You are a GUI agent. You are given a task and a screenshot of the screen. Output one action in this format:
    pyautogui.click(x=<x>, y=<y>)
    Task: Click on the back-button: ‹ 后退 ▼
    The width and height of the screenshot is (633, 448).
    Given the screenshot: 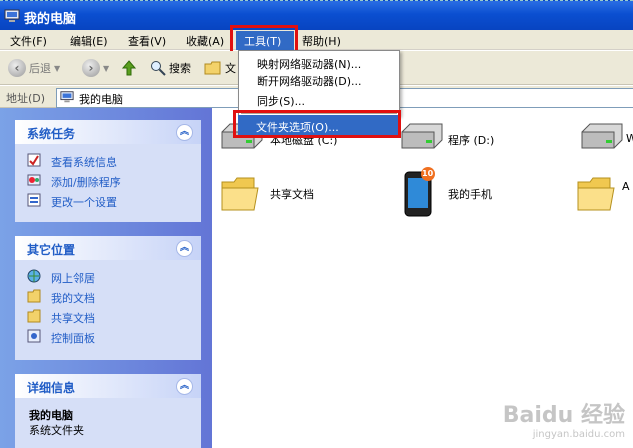 What is the action you would take?
    pyautogui.click(x=34, y=68)
    